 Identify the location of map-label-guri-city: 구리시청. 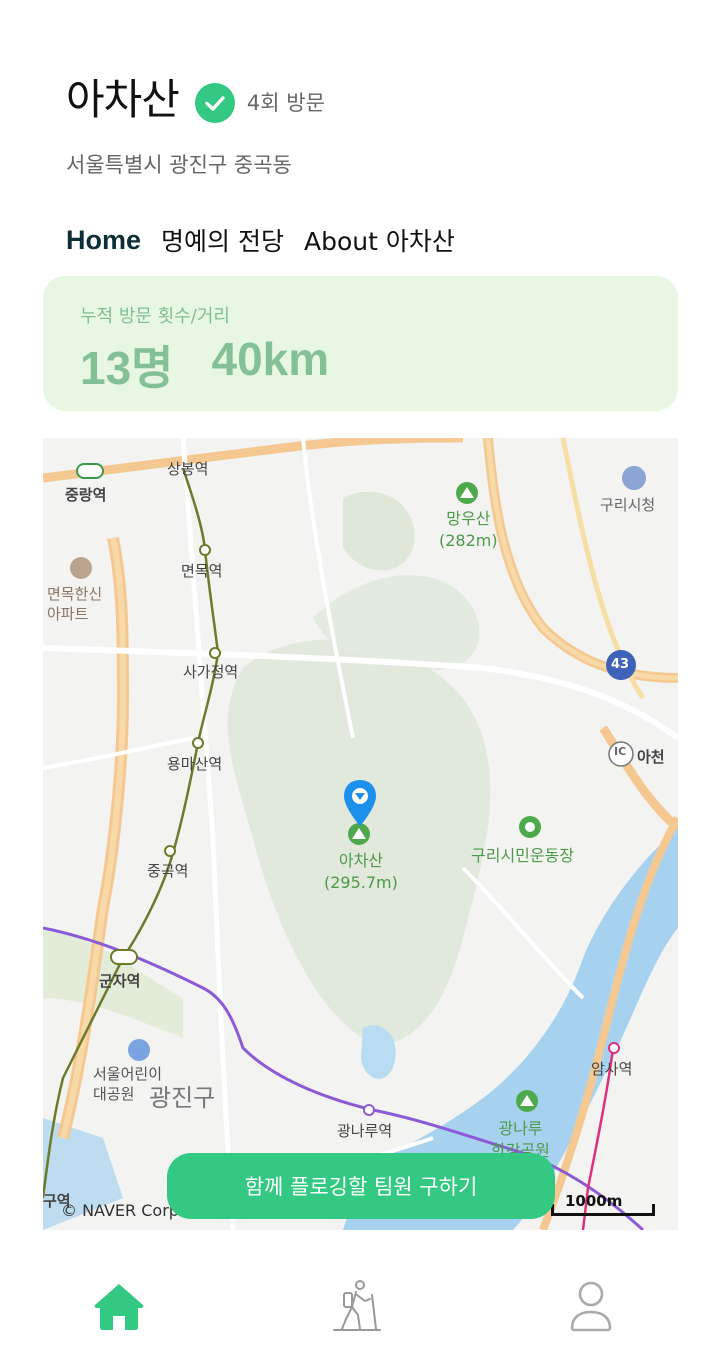
(628, 505).